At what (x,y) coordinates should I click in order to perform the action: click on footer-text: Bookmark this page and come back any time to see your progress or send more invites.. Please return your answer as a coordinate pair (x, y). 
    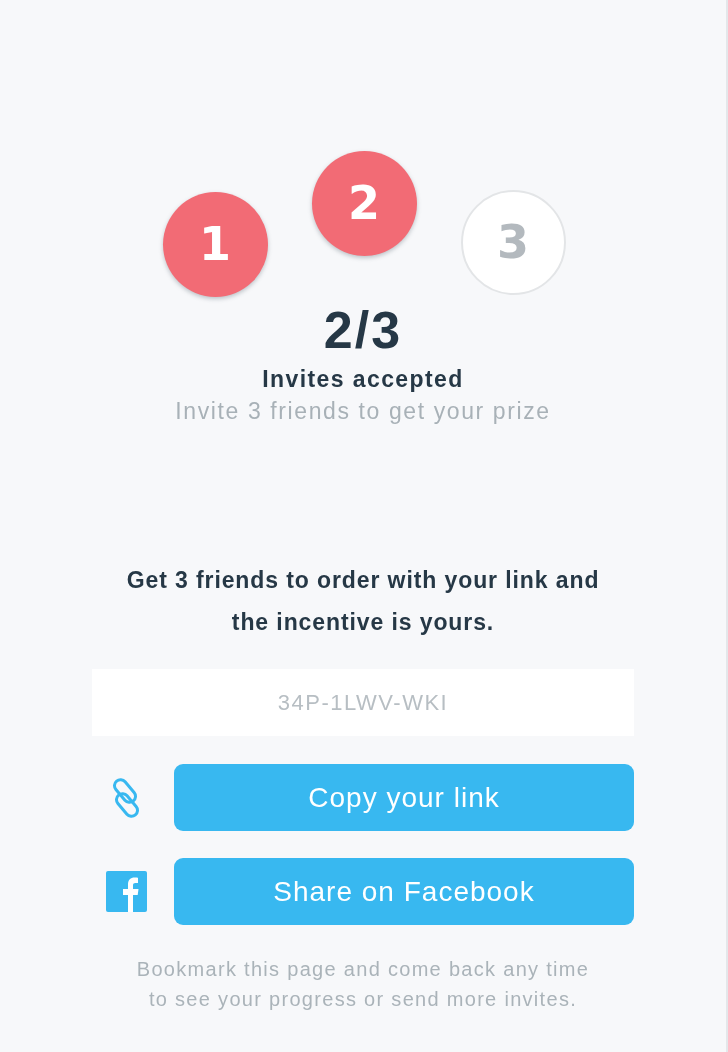
    Looking at the image, I should click on (363, 984).